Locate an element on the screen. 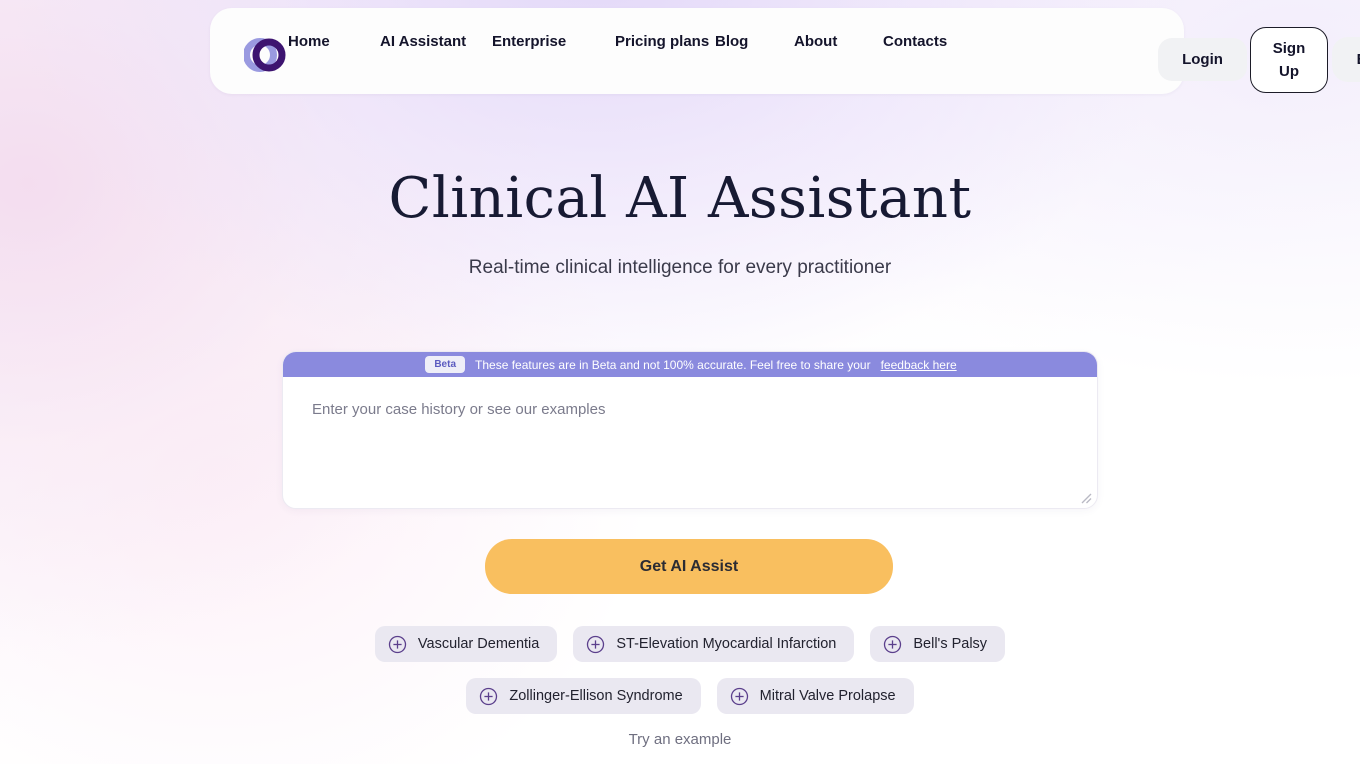 The height and width of the screenshot is (764, 1360). beta-badge: Beta is located at coordinates (445, 364).